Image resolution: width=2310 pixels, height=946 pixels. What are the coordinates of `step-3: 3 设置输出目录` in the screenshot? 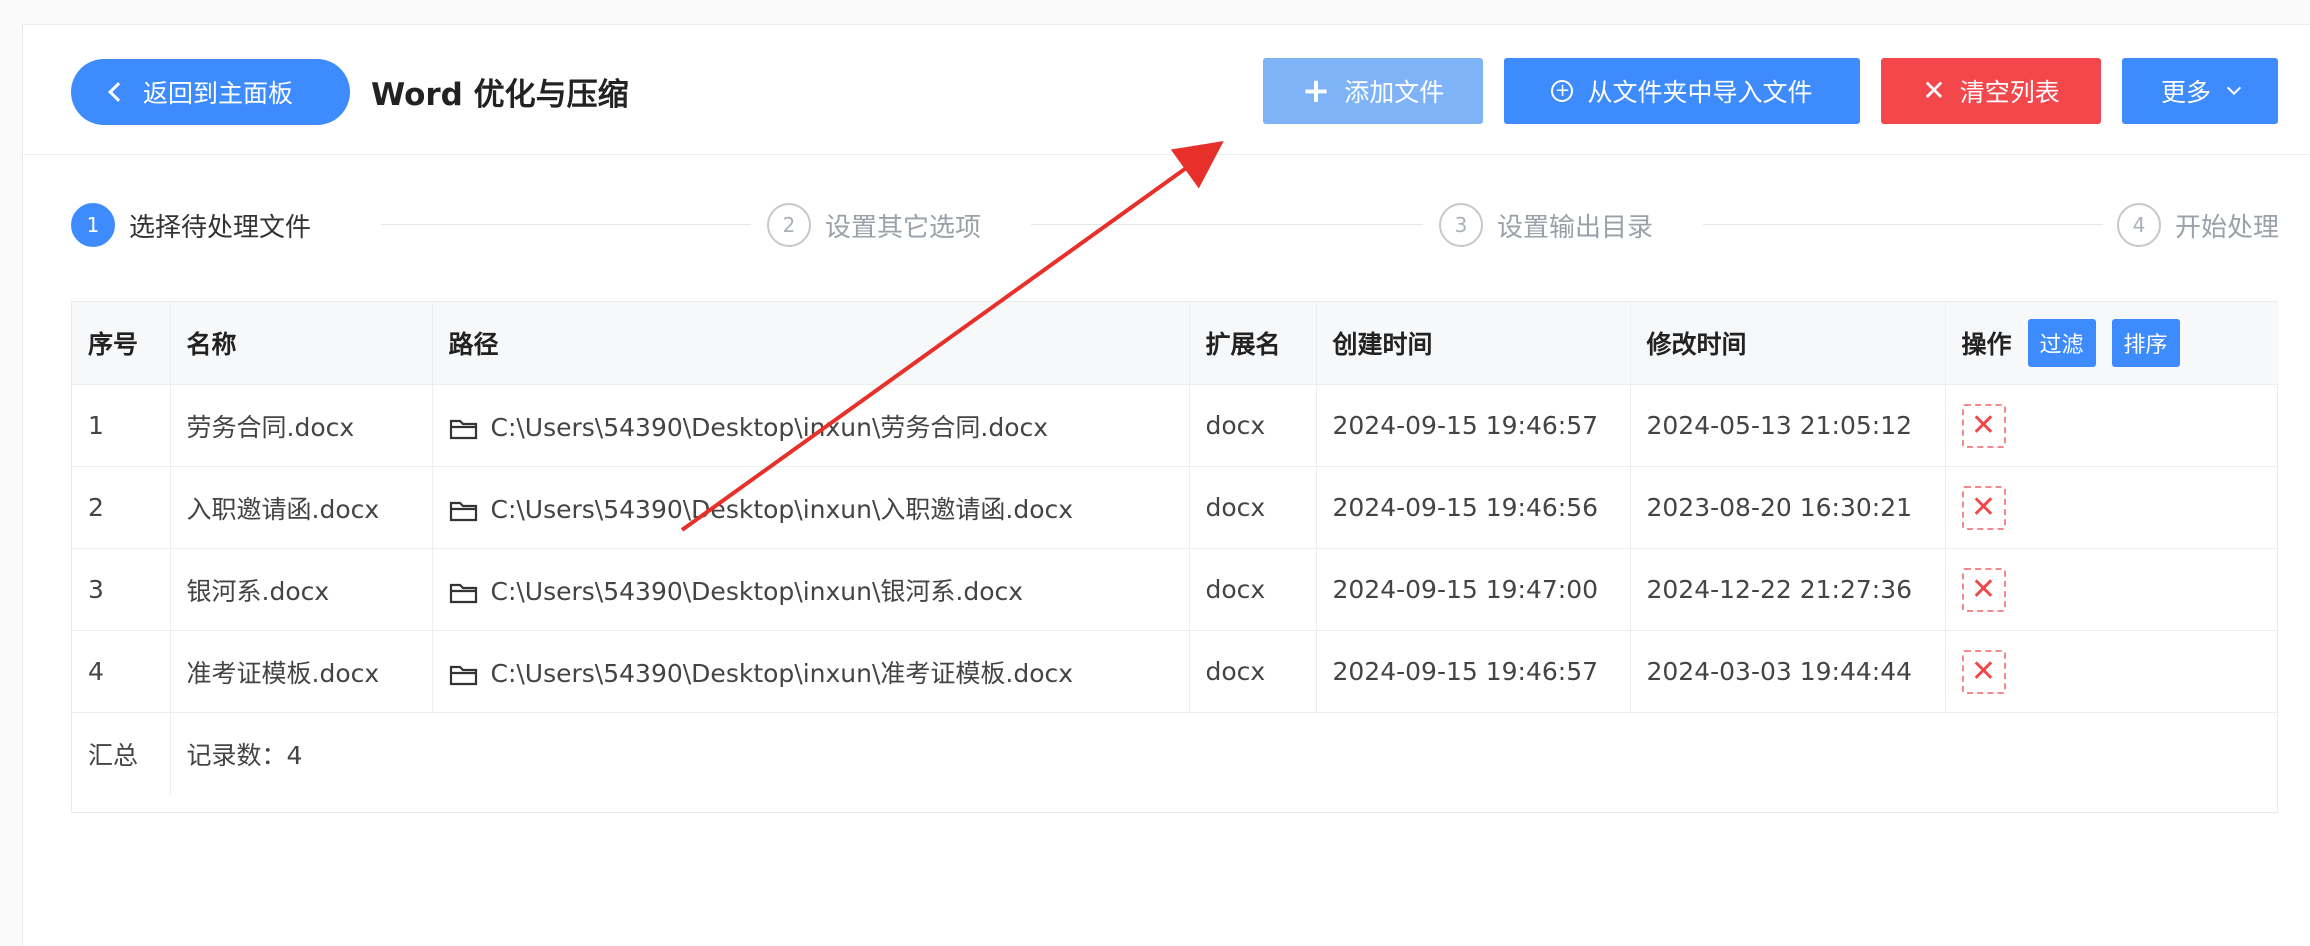 It's located at (1546, 225).